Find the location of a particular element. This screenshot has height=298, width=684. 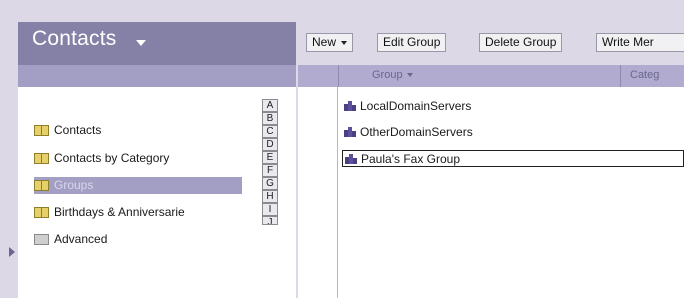

letter-tab-g: G is located at coordinates (270, 183).